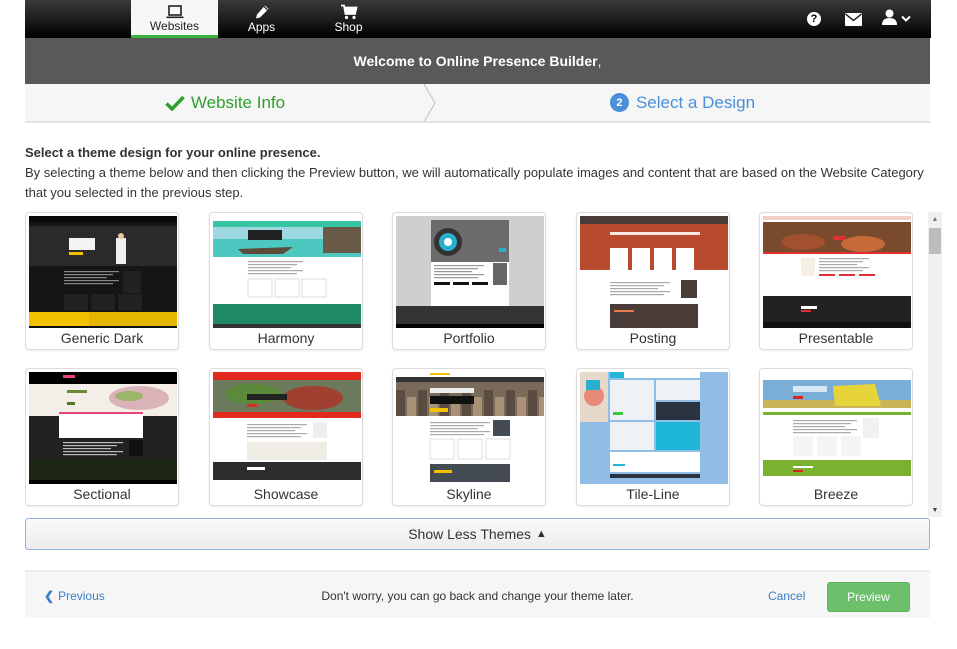  Describe the element at coordinates (935, 219) in the screenshot. I see `scroll-up-arrow: ▲` at that location.